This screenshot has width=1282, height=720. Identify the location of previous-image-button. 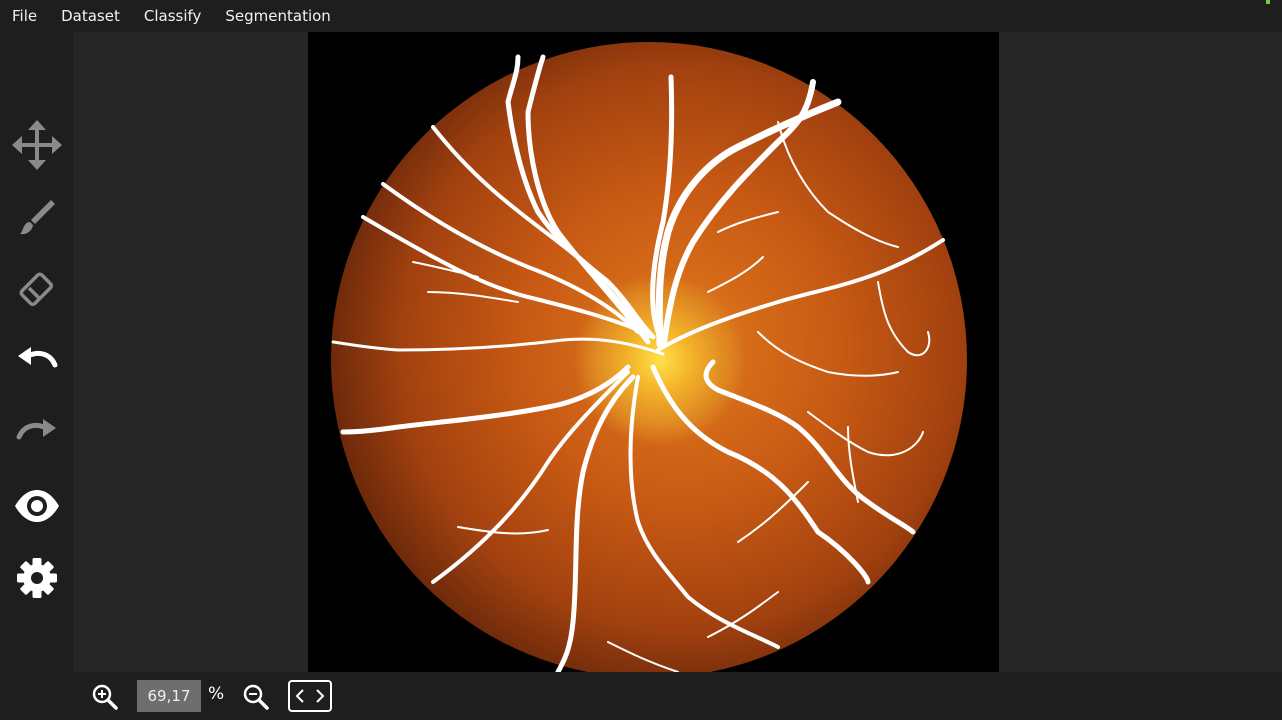
(300, 696).